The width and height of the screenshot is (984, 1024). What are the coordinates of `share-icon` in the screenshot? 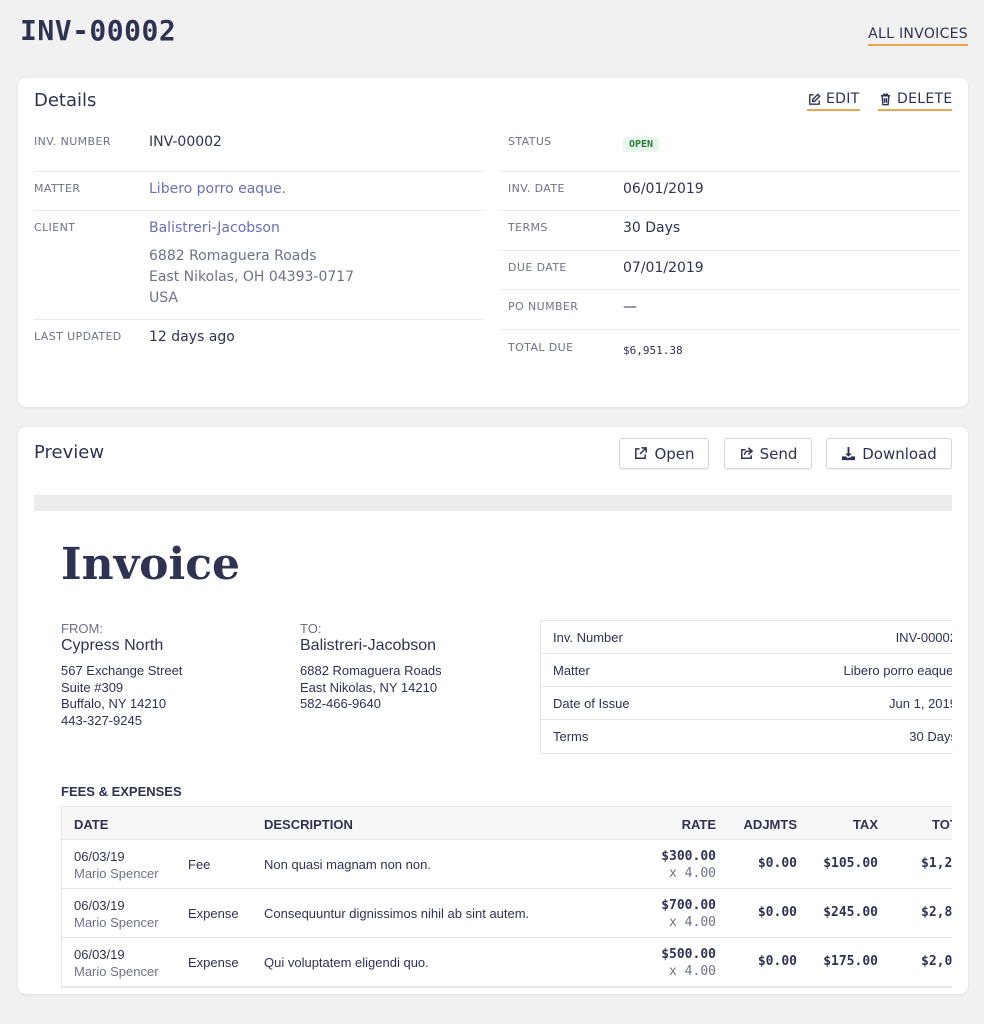 It's located at (746, 453).